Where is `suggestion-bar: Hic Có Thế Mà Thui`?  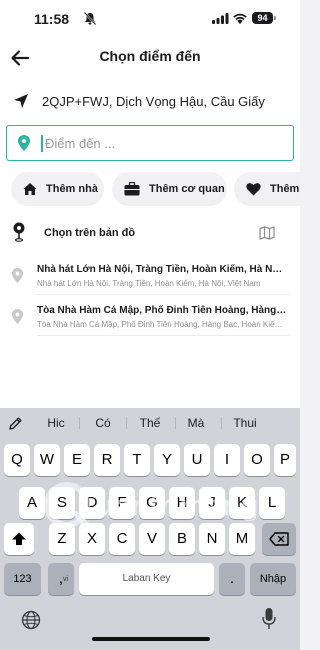 suggestion-bar: Hic Có Thế Mà Thui is located at coordinates (150, 423).